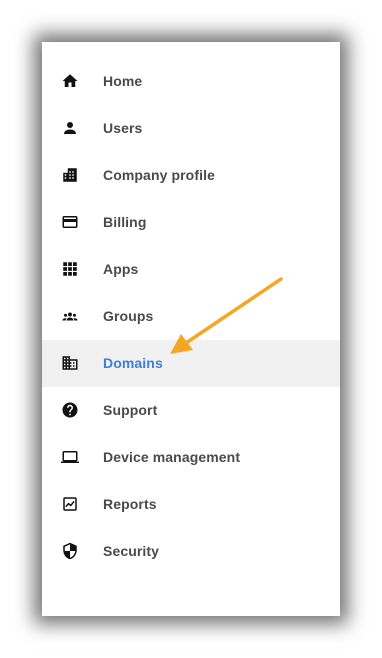 This screenshot has height=658, width=382. I want to click on sidebar-item-label: Apps, so click(121, 269).